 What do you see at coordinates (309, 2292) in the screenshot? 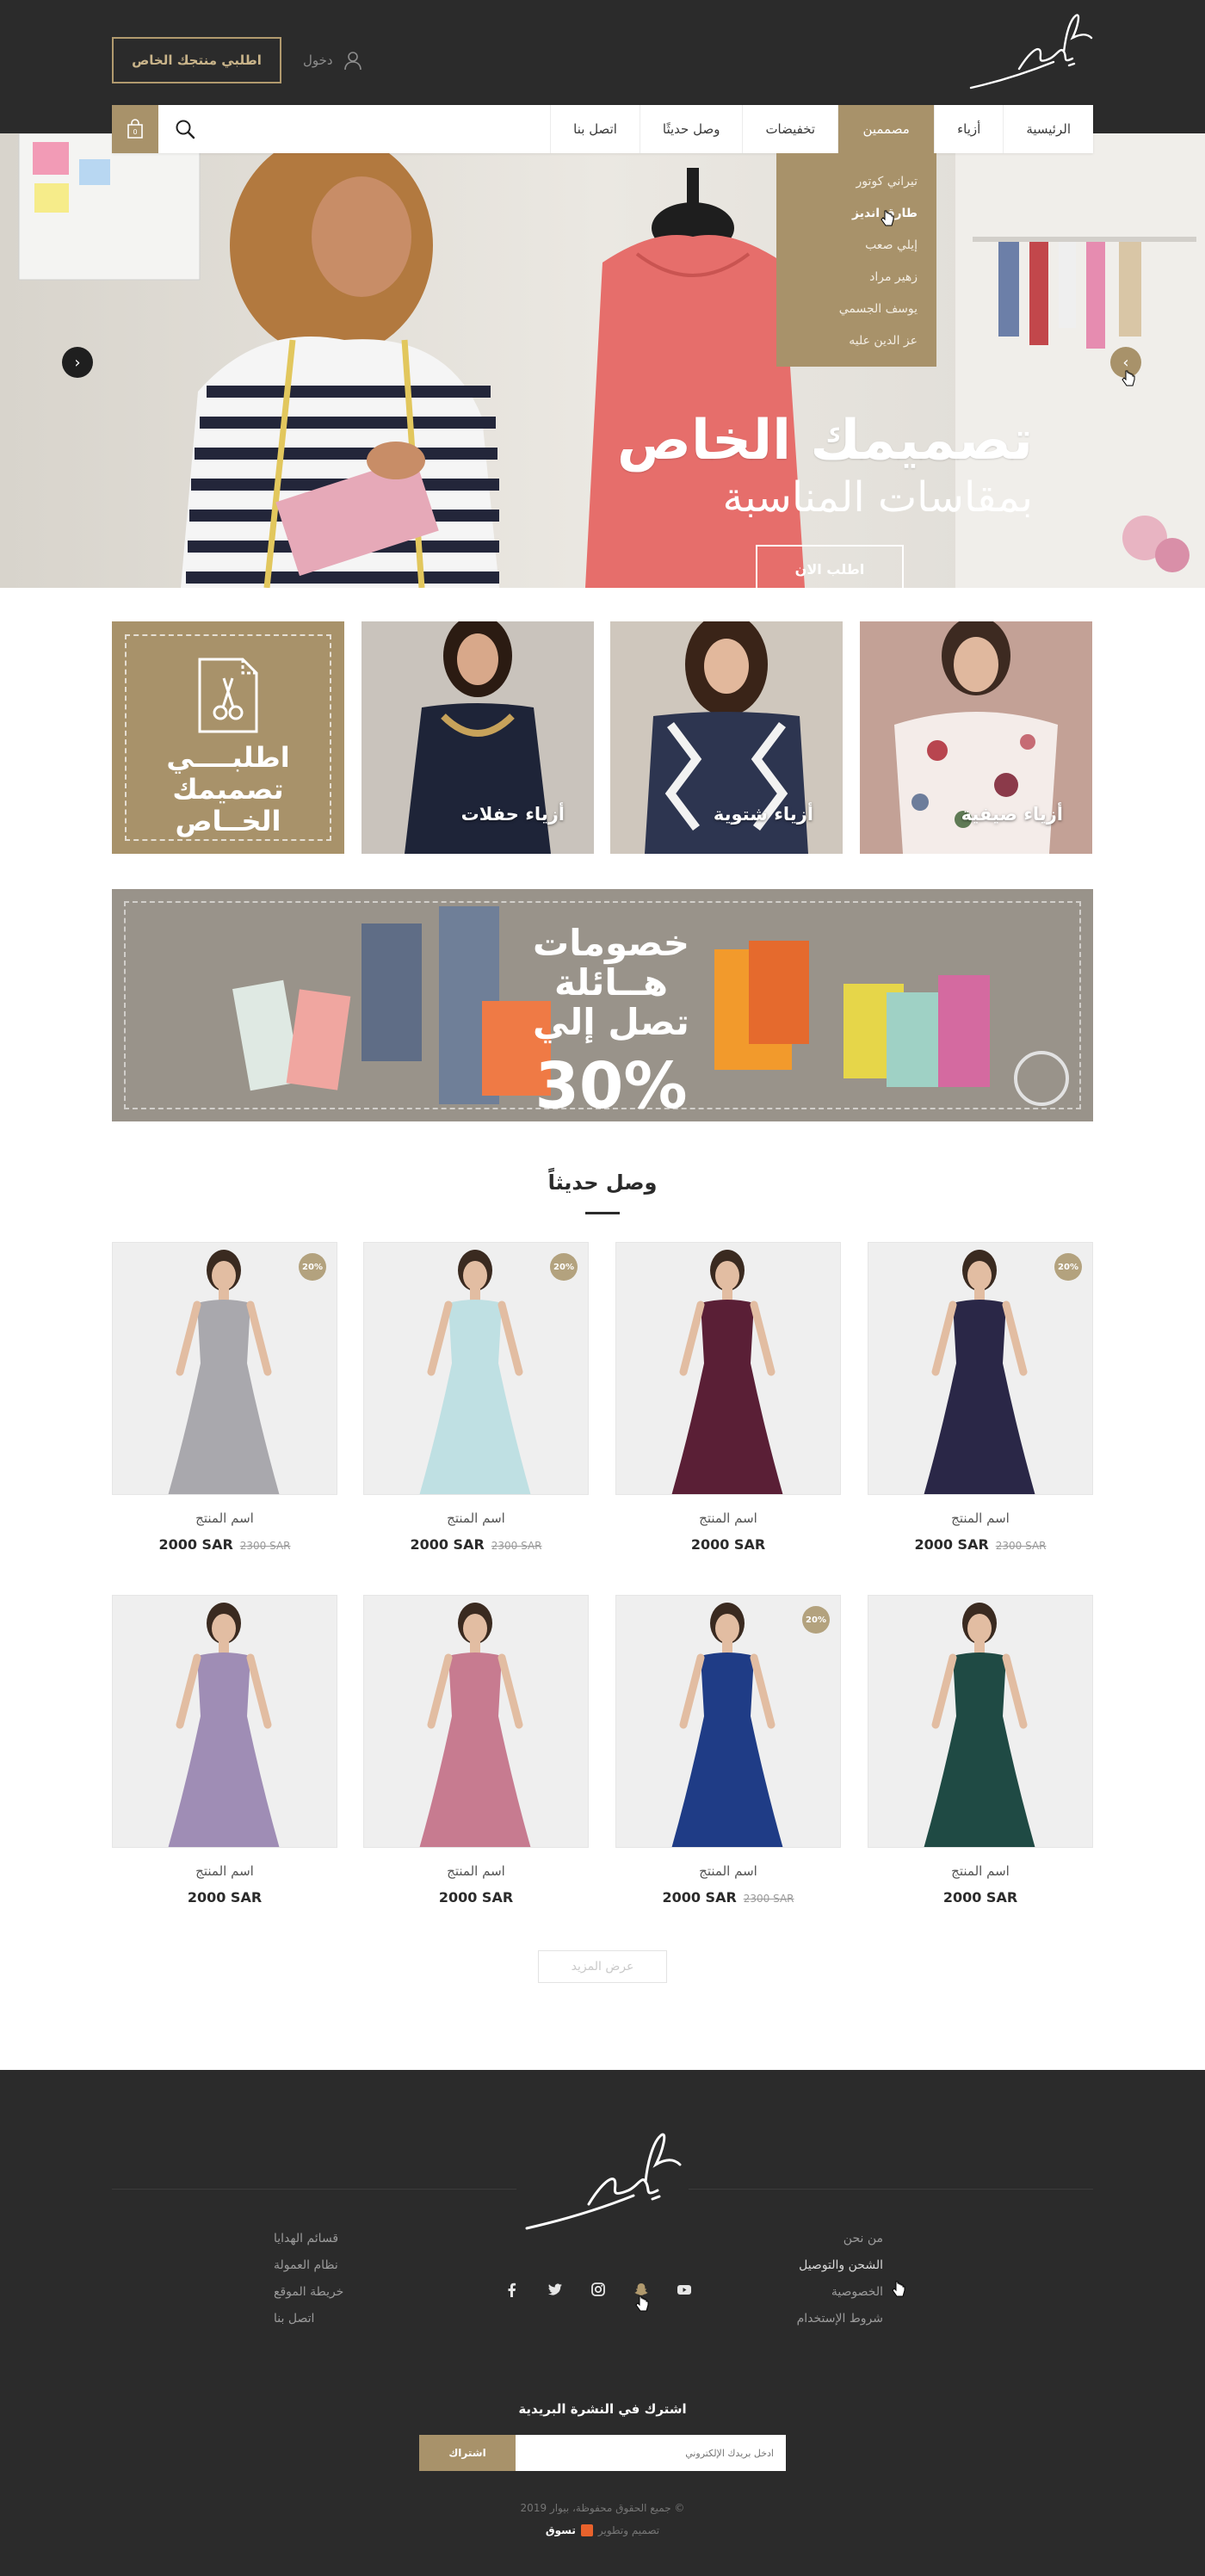
I see `footer-link: خريطة الموقع` at bounding box center [309, 2292].